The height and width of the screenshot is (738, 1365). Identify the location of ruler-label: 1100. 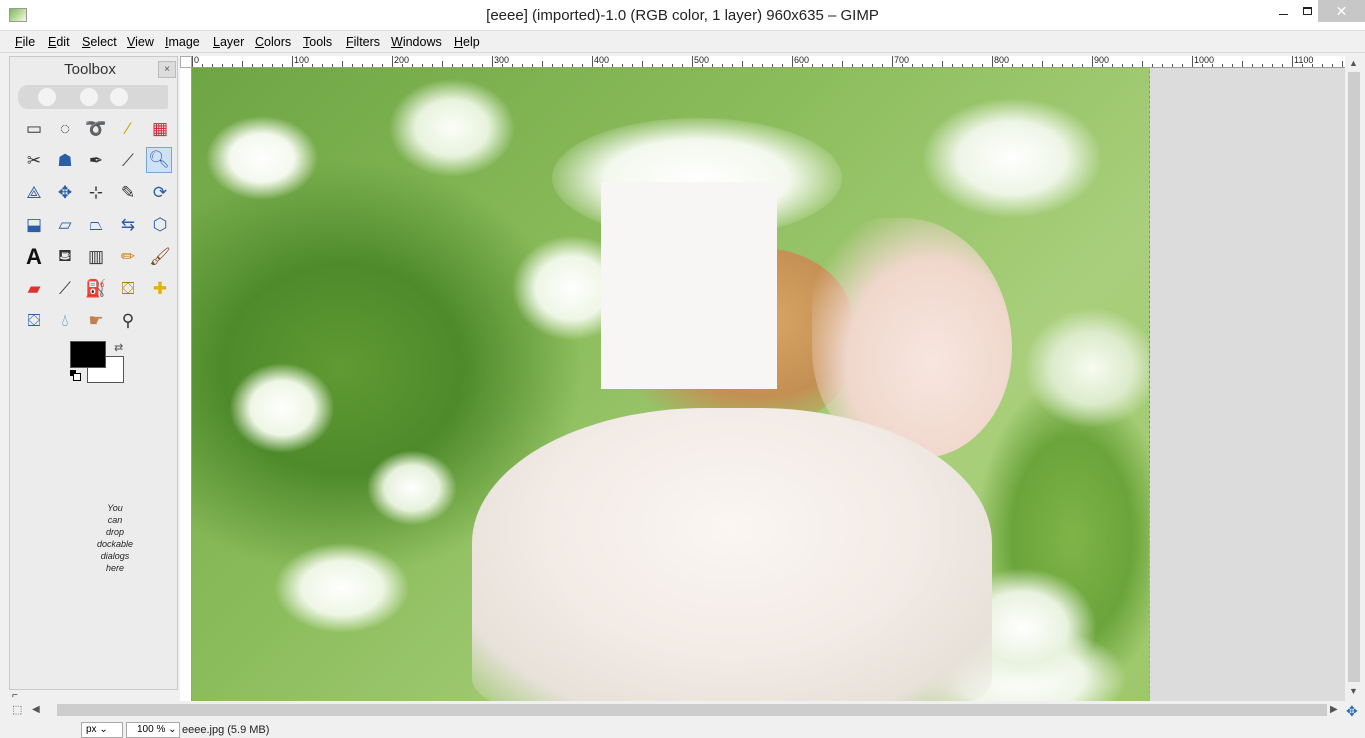
(1304, 60).